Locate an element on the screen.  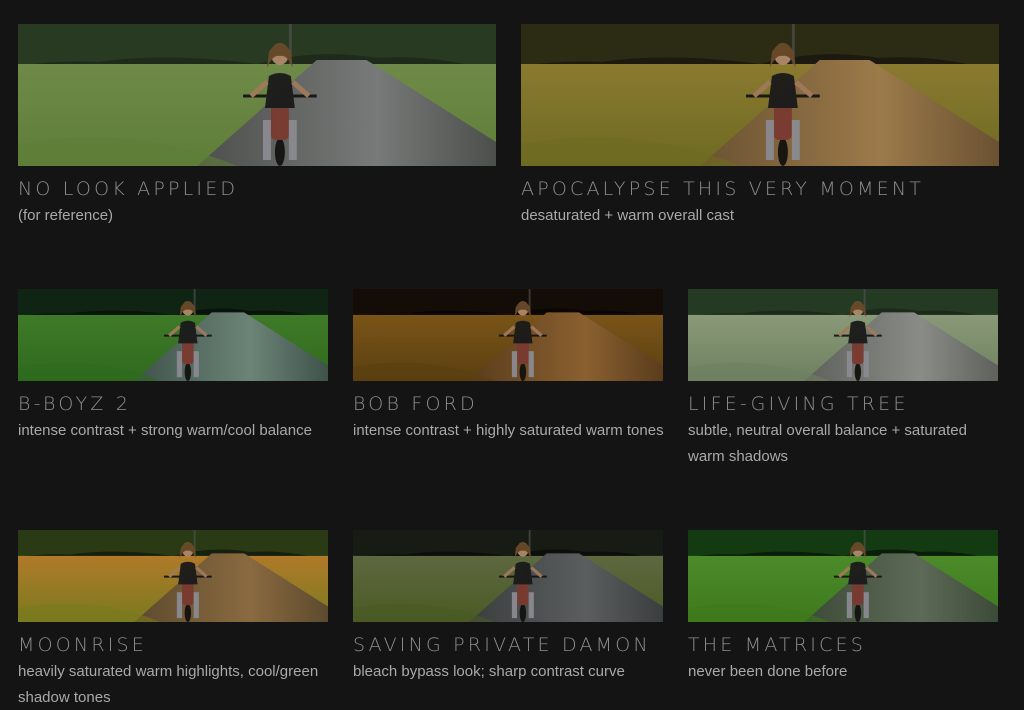
look-card-no-look: No Look Applied (for reference) is located at coordinates (258, 126).